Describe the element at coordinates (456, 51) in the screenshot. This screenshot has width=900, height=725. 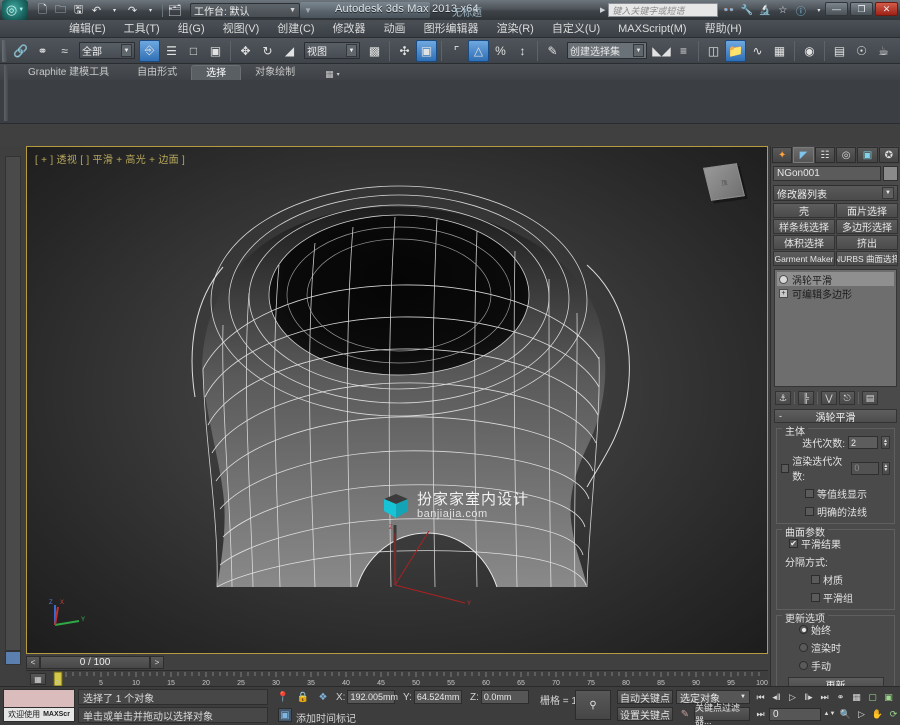
I see `snap-toggle-icon: ⌜` at that location.